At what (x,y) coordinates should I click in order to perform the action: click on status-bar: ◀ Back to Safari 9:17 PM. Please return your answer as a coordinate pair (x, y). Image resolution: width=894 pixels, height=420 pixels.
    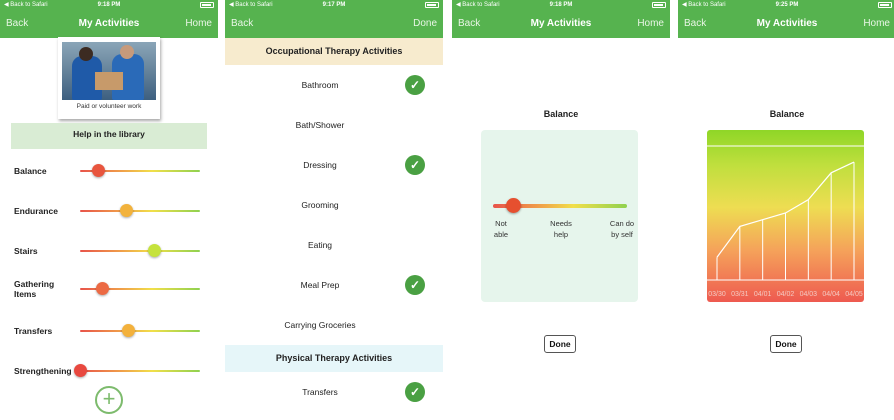
    Looking at the image, I should click on (334, 5).